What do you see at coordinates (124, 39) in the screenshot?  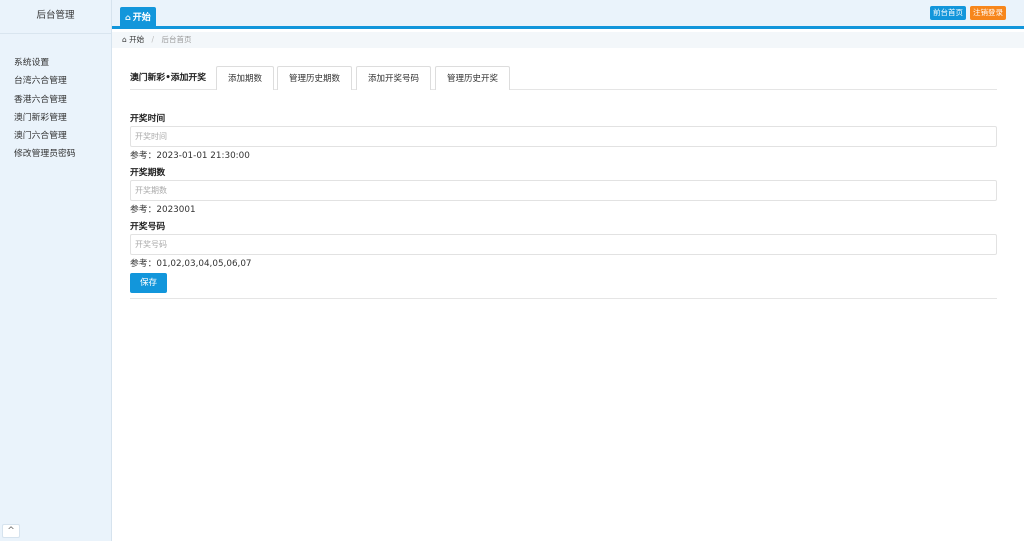 I see `breadcrumb-home-icon: ⌂` at bounding box center [124, 39].